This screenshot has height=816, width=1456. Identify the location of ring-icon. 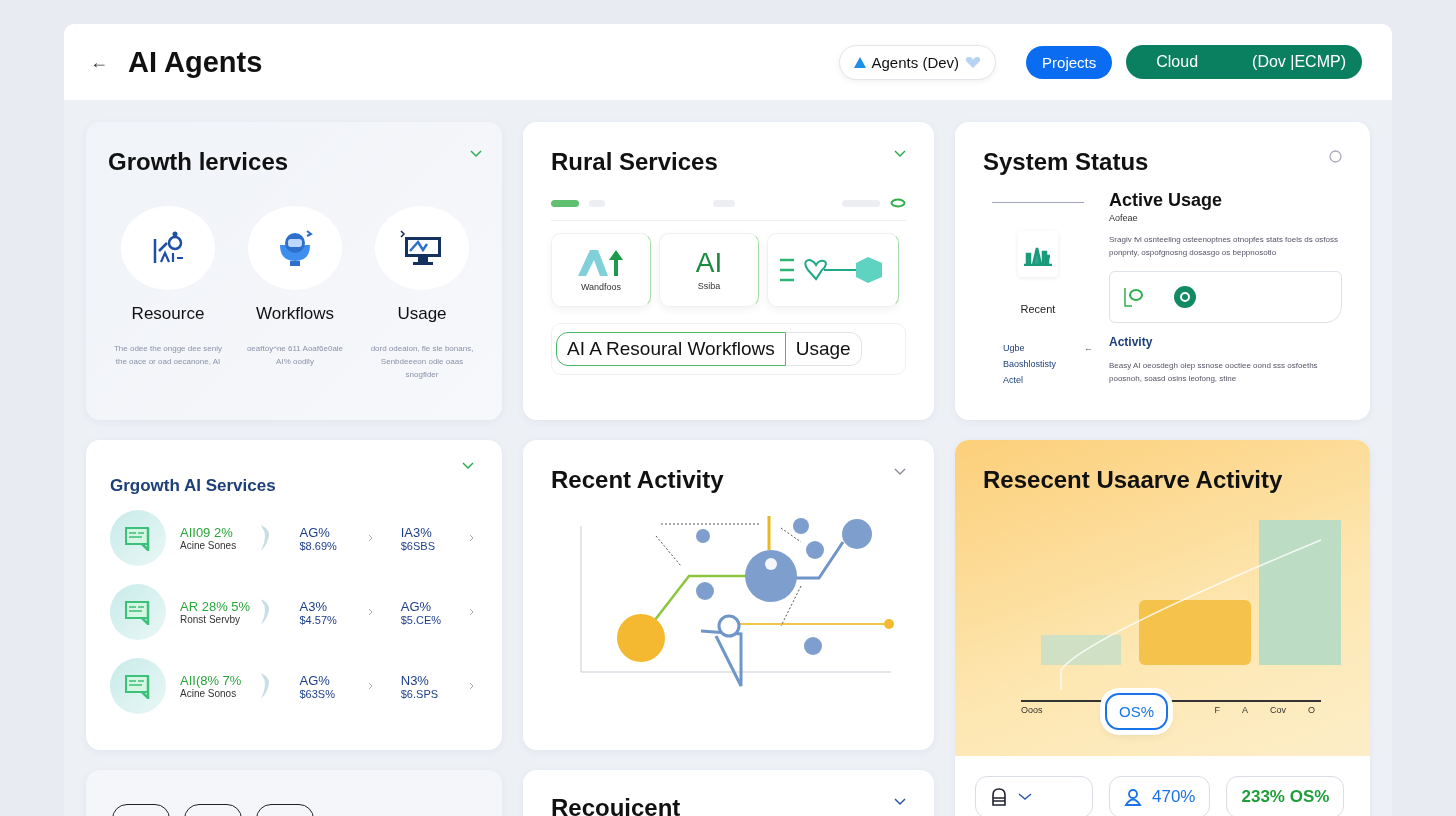
(898, 203).